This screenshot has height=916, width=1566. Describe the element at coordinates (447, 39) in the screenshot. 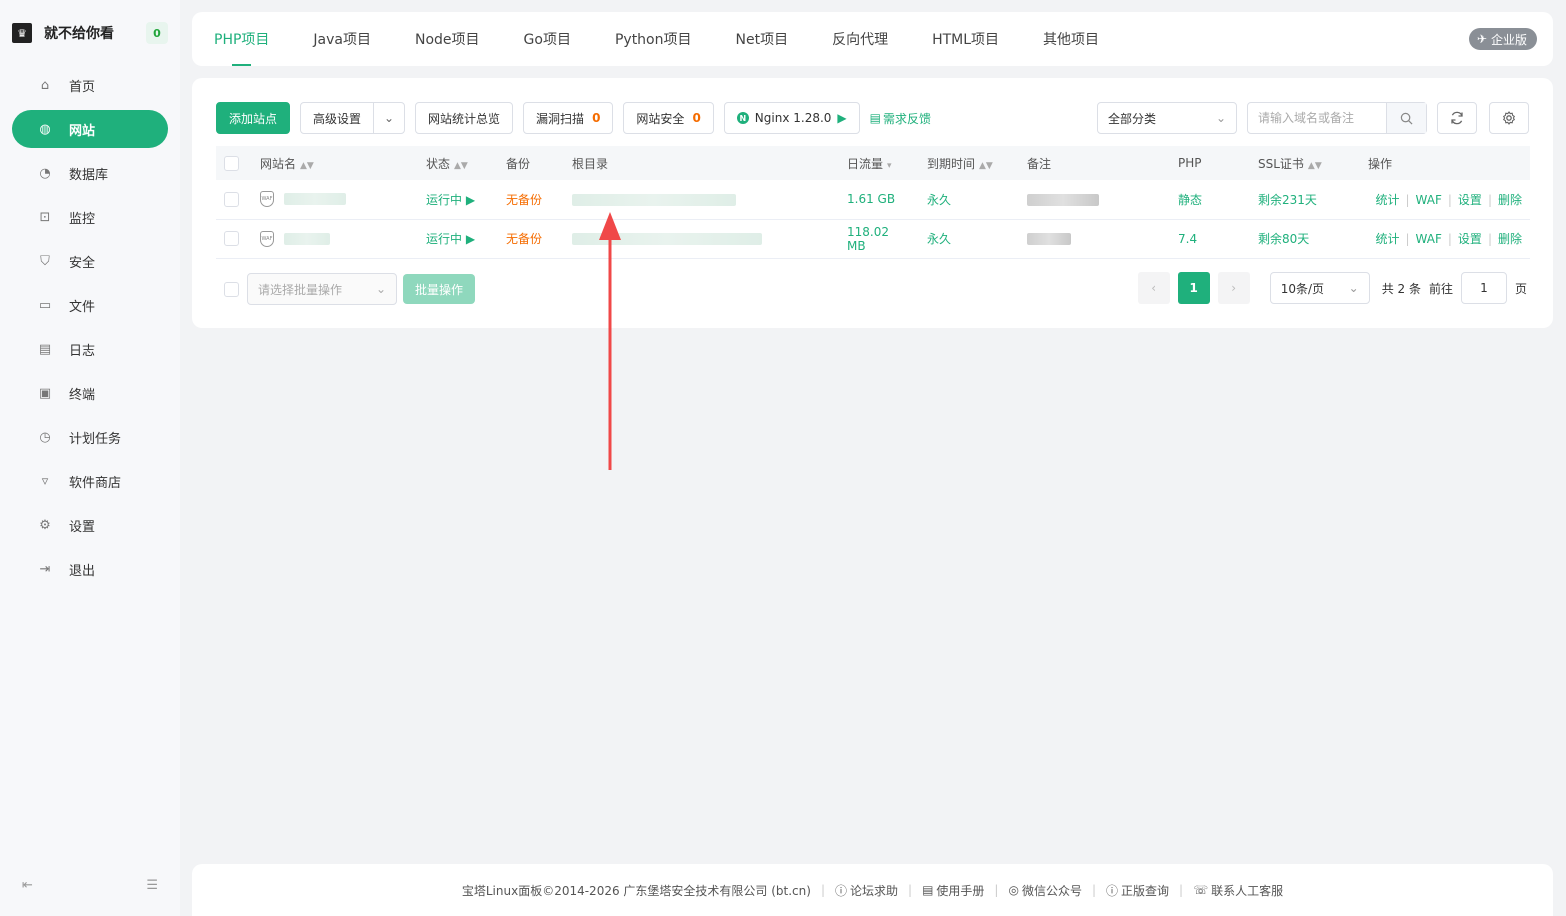

I see `tab-2: Node项目` at that location.